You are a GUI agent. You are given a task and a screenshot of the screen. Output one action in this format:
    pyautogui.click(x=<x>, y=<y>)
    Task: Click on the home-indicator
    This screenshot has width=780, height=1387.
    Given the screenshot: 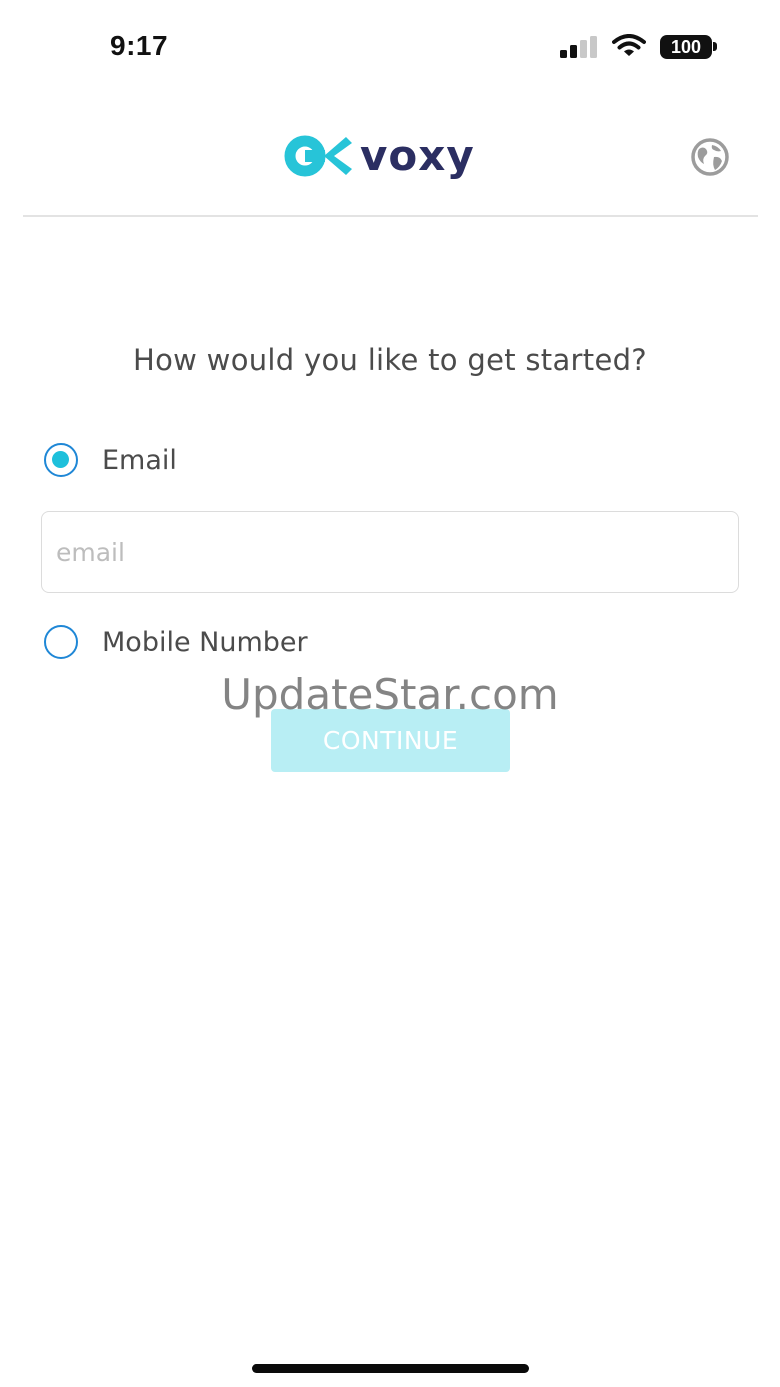 What is the action you would take?
    pyautogui.click(x=390, y=1368)
    